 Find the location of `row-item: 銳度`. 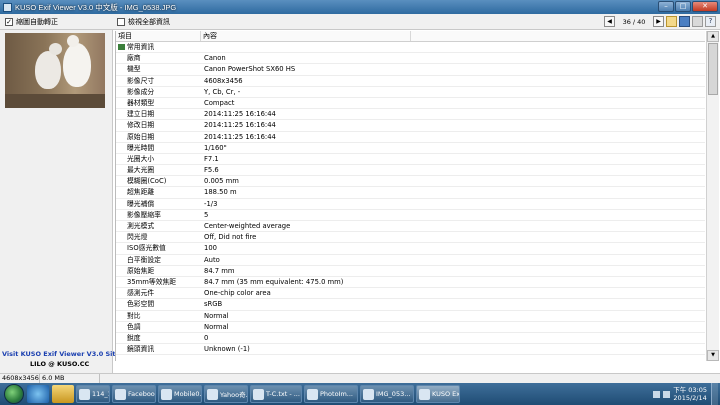

row-item: 銳度 is located at coordinates (134, 337).